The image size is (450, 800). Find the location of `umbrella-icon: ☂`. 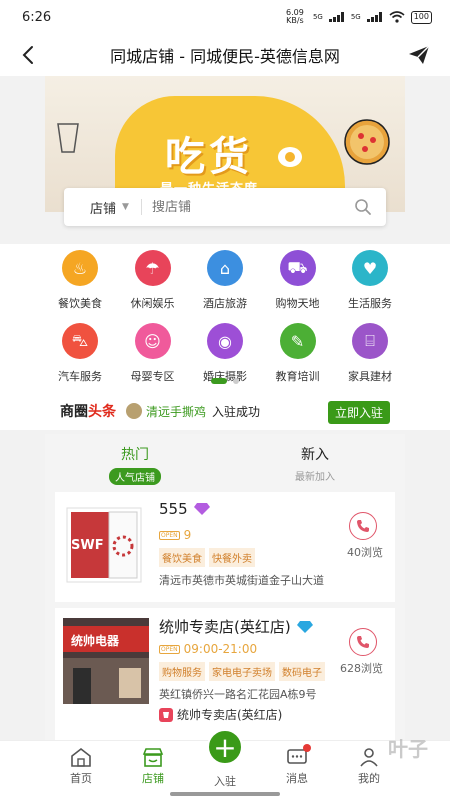

umbrella-icon: ☂ is located at coordinates (152, 268).